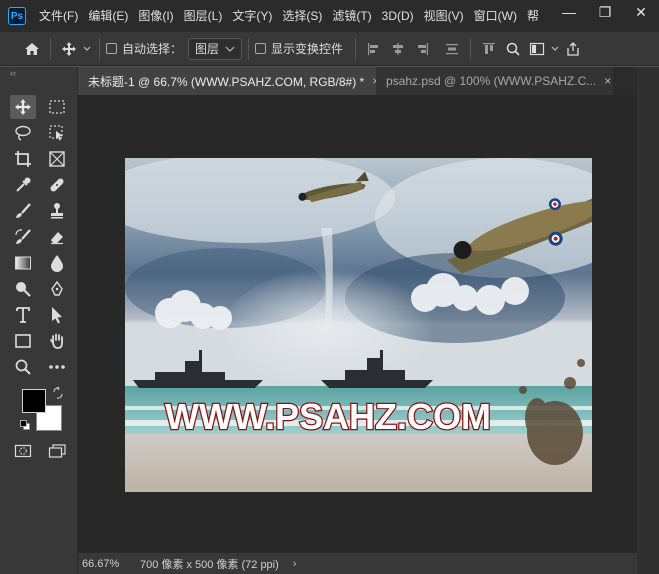 The width and height of the screenshot is (659, 574). What do you see at coordinates (58, 392) in the screenshot?
I see `swap-colors-icon` at bounding box center [58, 392].